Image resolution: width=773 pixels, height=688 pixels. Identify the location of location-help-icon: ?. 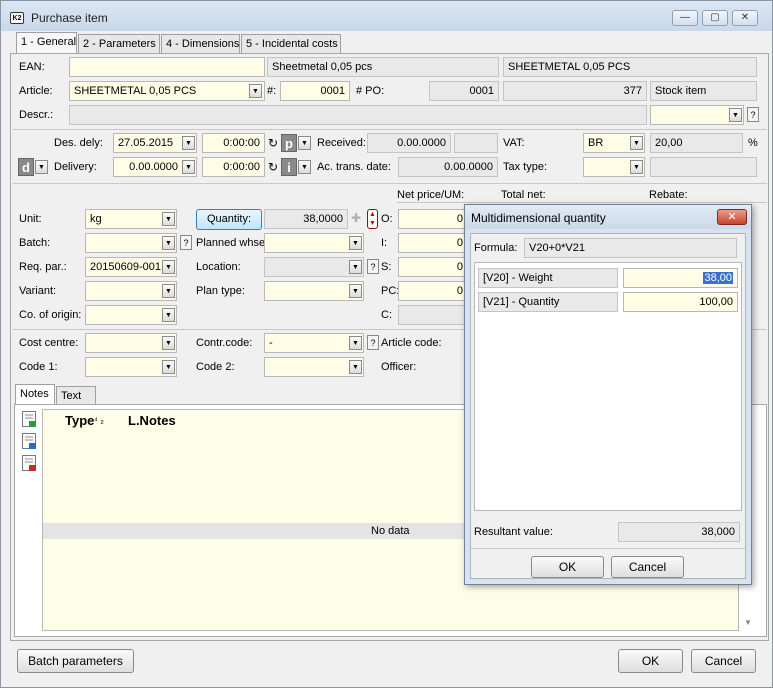
(373, 266).